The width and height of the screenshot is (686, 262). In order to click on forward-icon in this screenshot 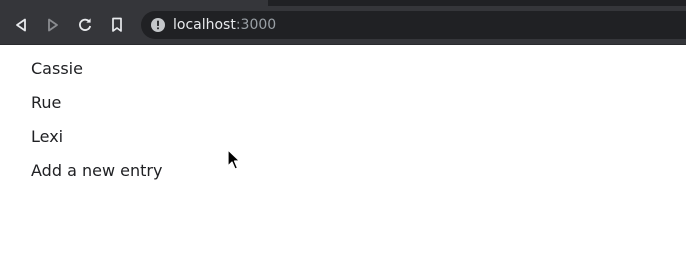, I will do `click(53, 25)`.